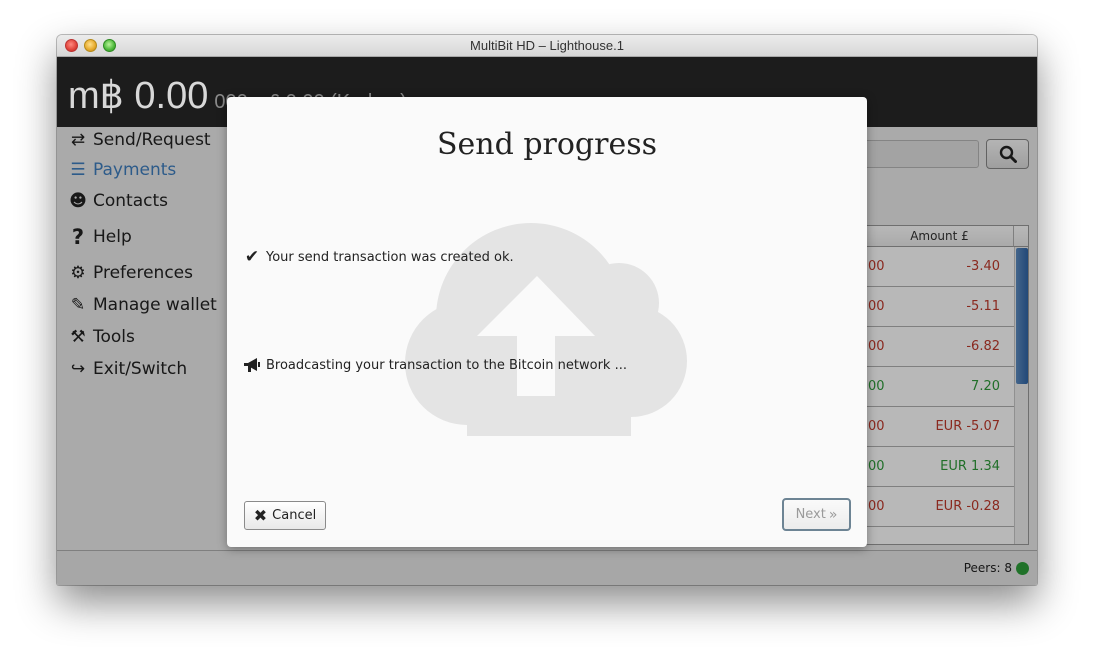 This screenshot has height=664, width=1094. Describe the element at coordinates (138, 96) in the screenshot. I see `balance-main: m฿ 0.00` at that location.